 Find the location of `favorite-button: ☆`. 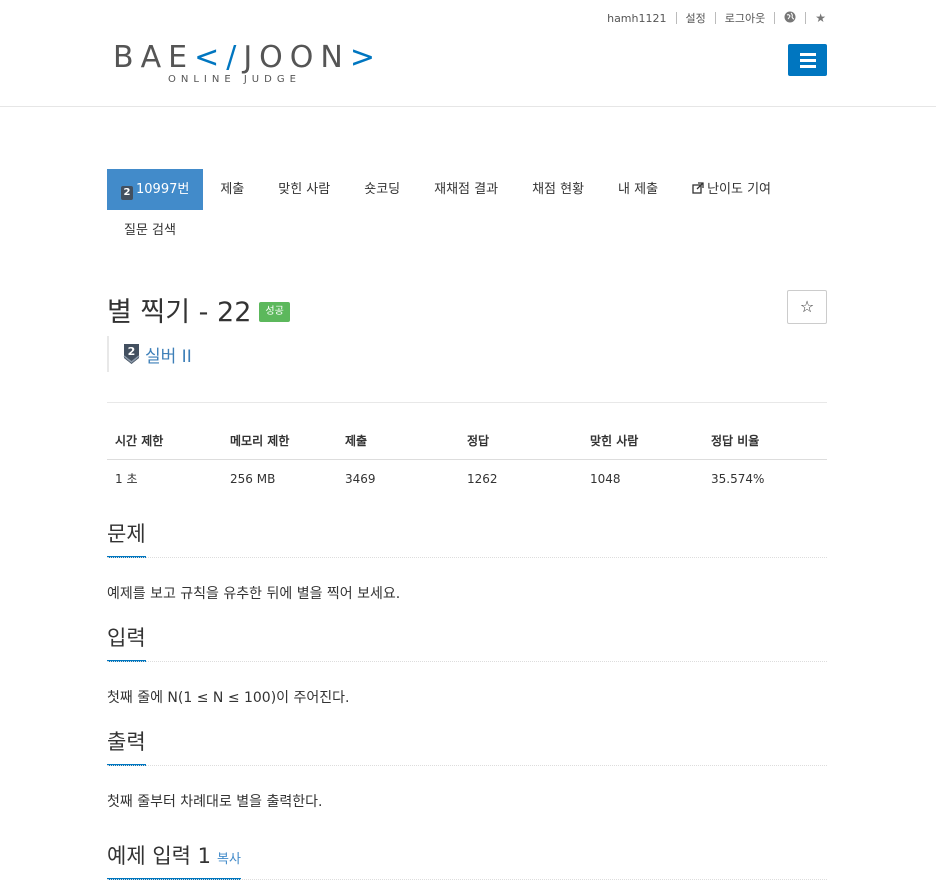

favorite-button: ☆ is located at coordinates (807, 307).